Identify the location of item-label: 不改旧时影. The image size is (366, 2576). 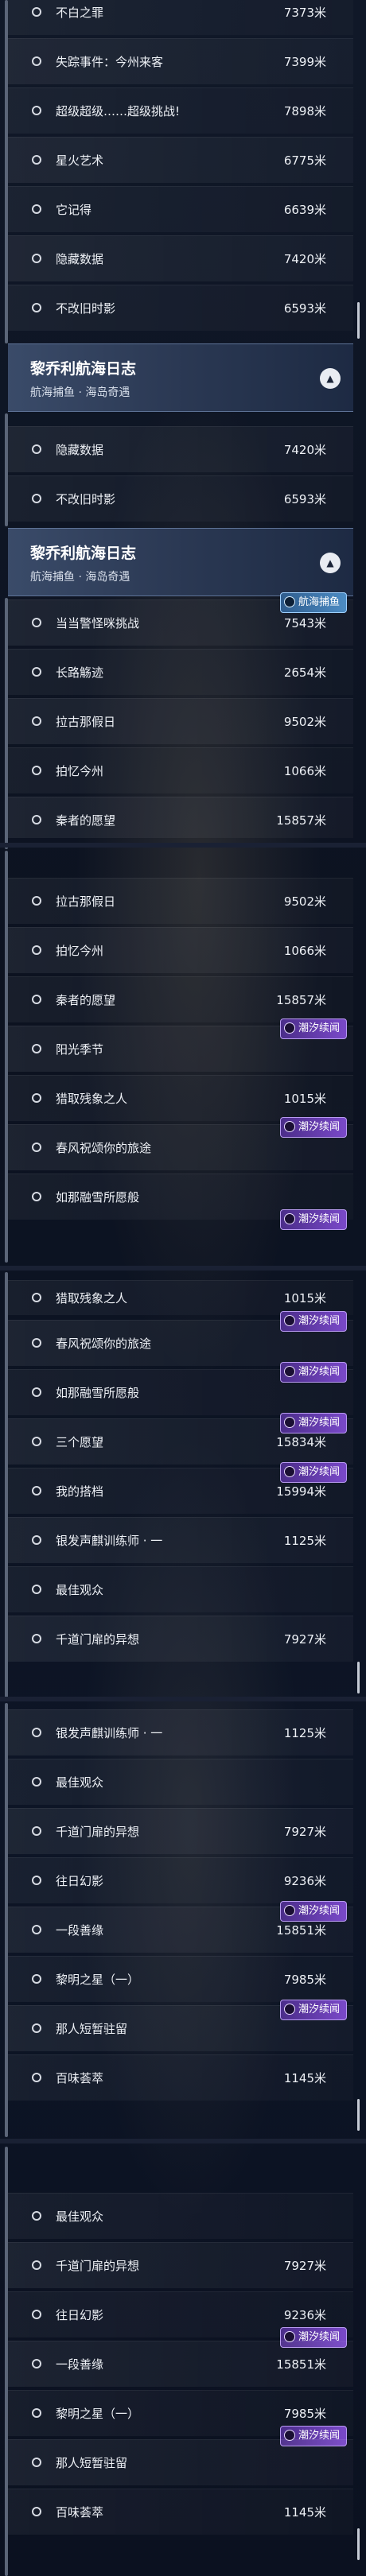
(86, 309).